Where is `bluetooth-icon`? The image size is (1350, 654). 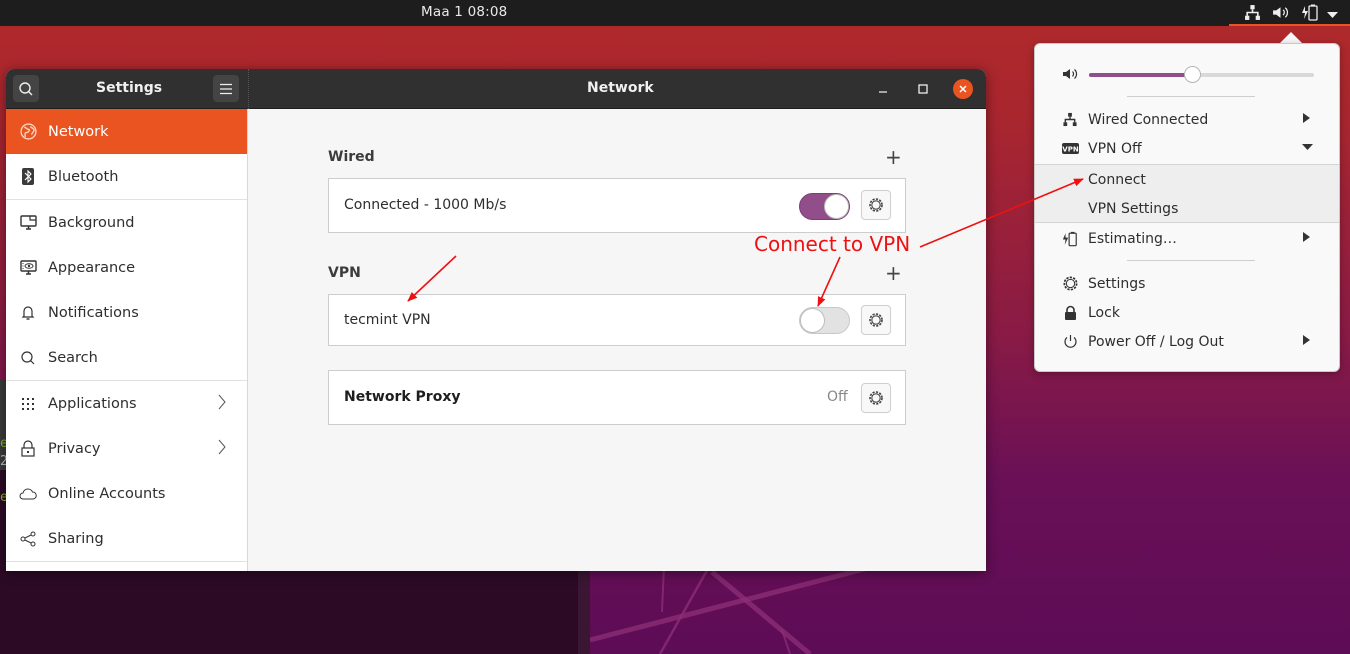
bluetooth-icon is located at coordinates (28, 177).